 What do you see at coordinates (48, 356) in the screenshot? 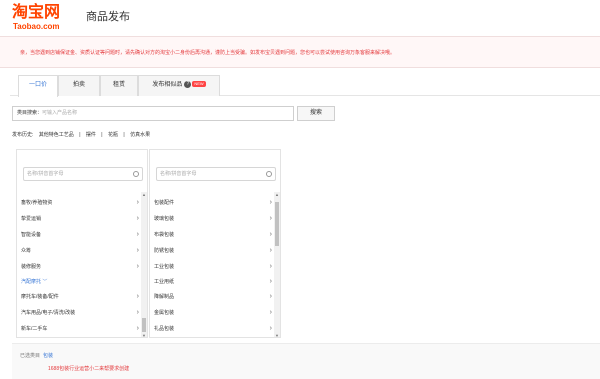
I see `selected-category-value: 包装` at bounding box center [48, 356].